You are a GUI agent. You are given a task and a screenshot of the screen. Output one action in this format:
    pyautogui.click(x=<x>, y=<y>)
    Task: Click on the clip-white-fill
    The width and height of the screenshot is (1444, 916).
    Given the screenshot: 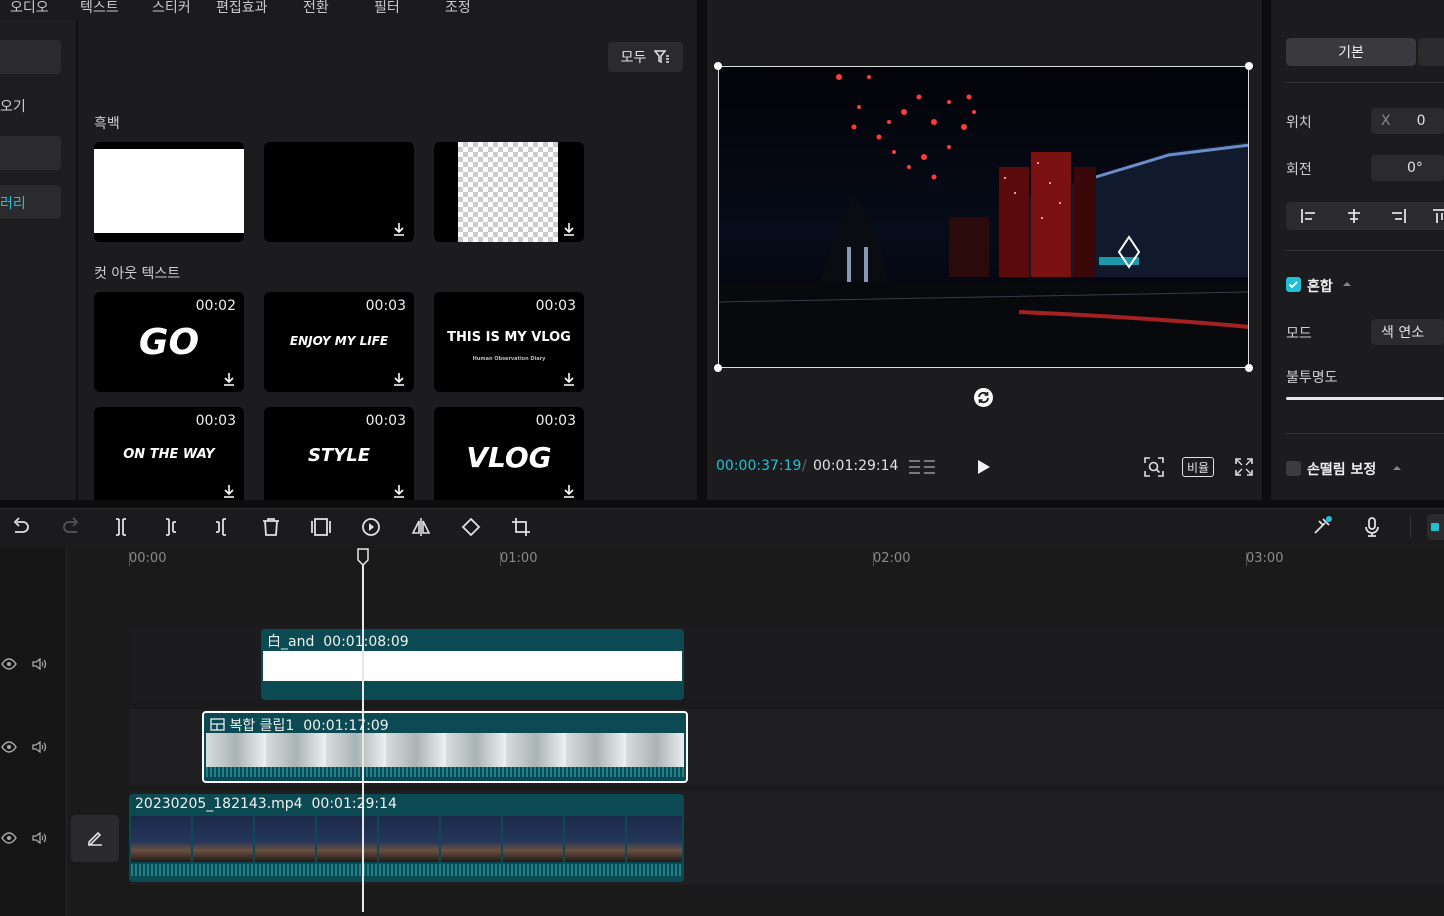 What is the action you would take?
    pyautogui.click(x=472, y=666)
    